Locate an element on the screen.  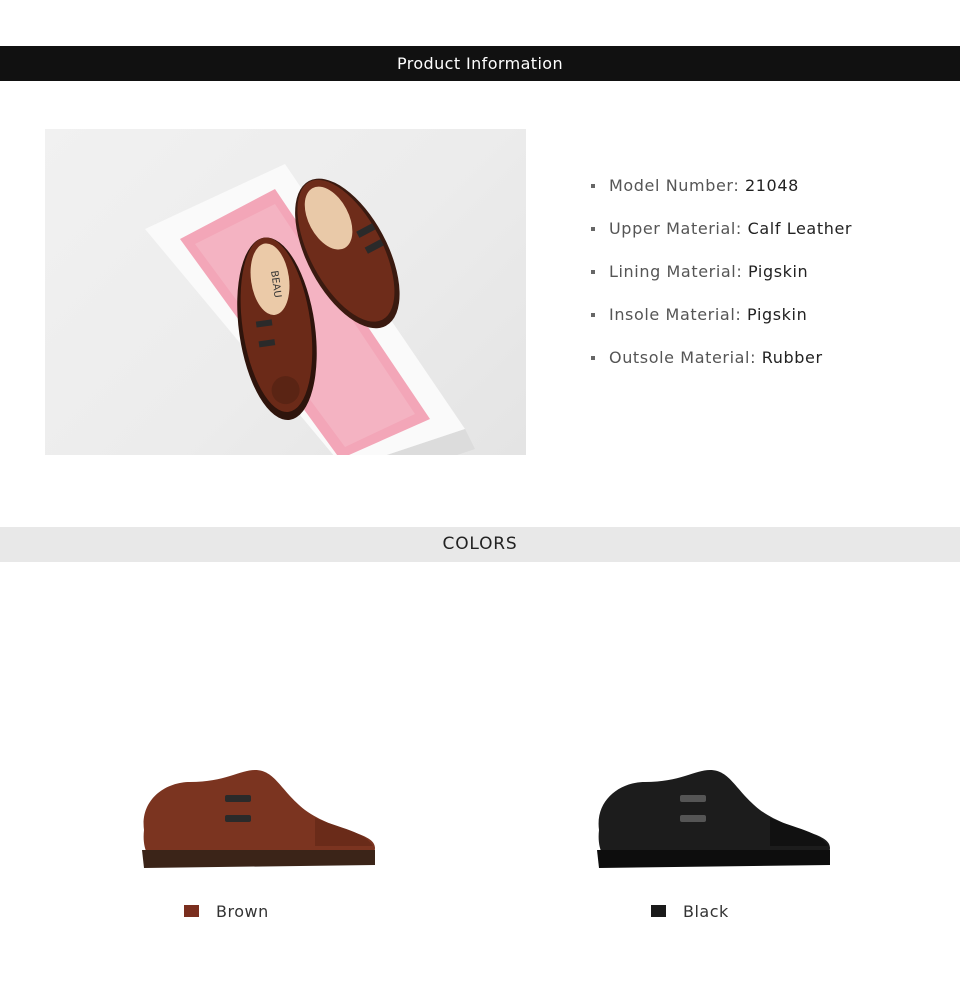
product-information-title: Product Information is located at coordinates (480, 63).